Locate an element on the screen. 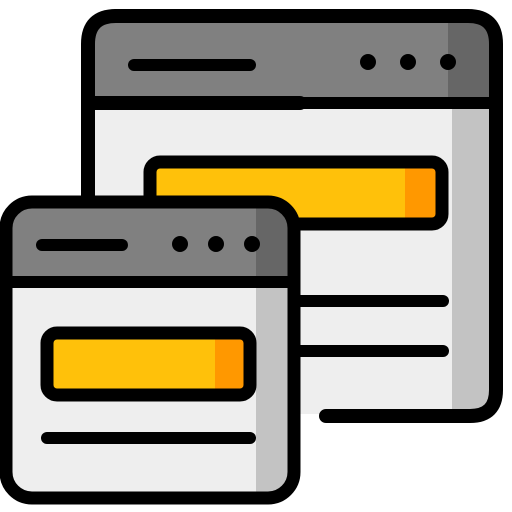  front-window-body-shade is located at coordinates (274, 388).